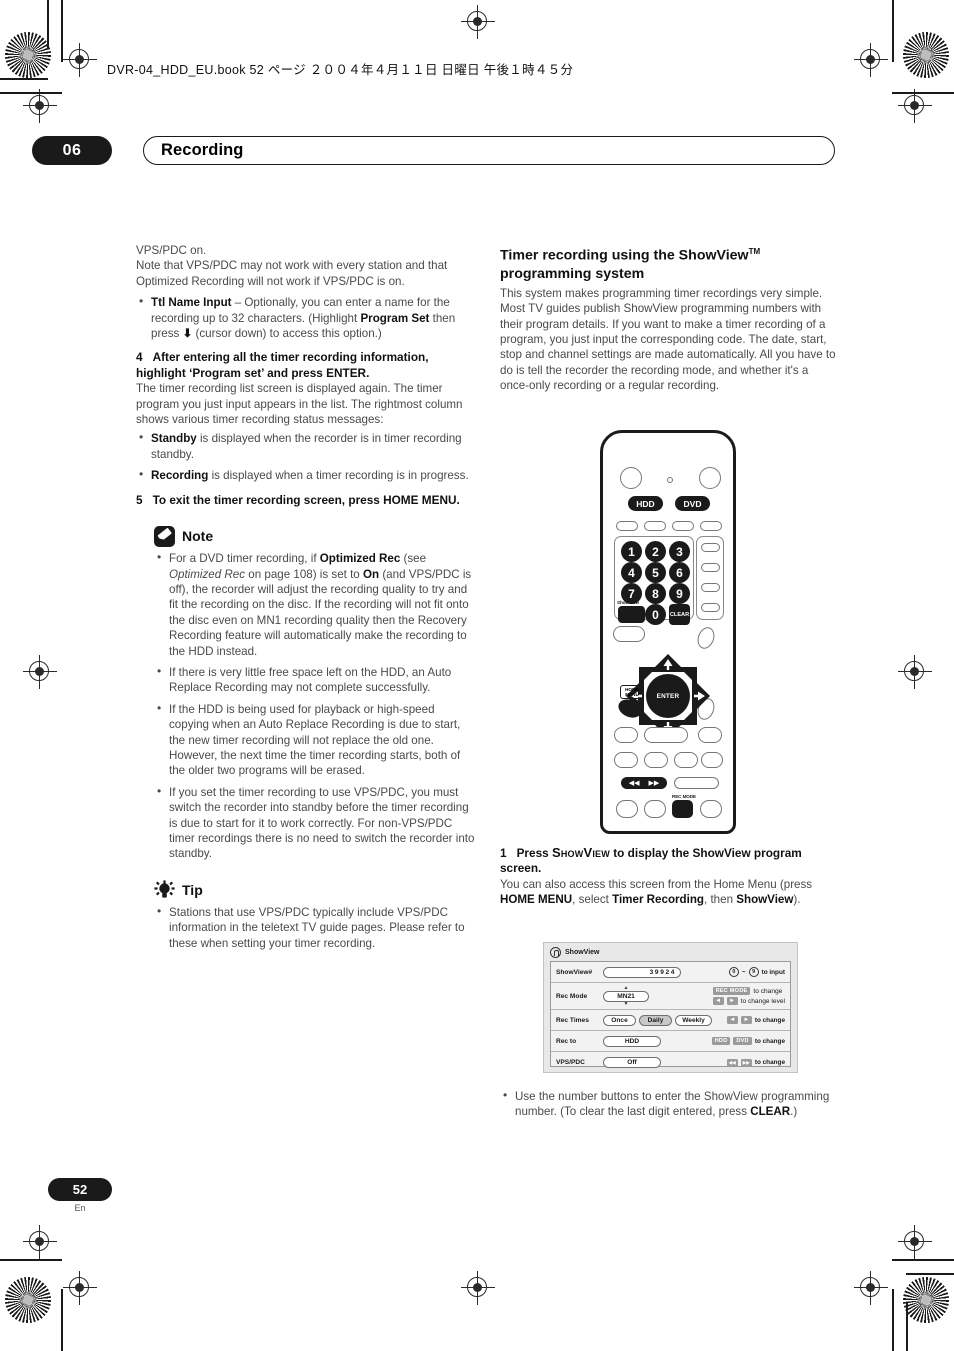 The height and width of the screenshot is (1351, 954). What do you see at coordinates (654, 783) in the screenshot?
I see `remote-skip-forward-icon: ▶▶` at bounding box center [654, 783].